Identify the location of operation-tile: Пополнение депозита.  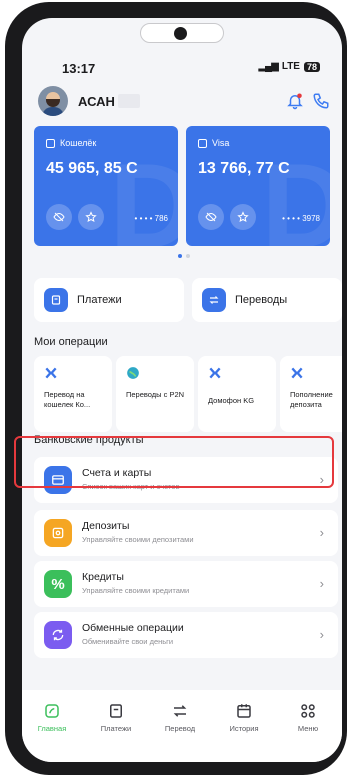
(311, 394).